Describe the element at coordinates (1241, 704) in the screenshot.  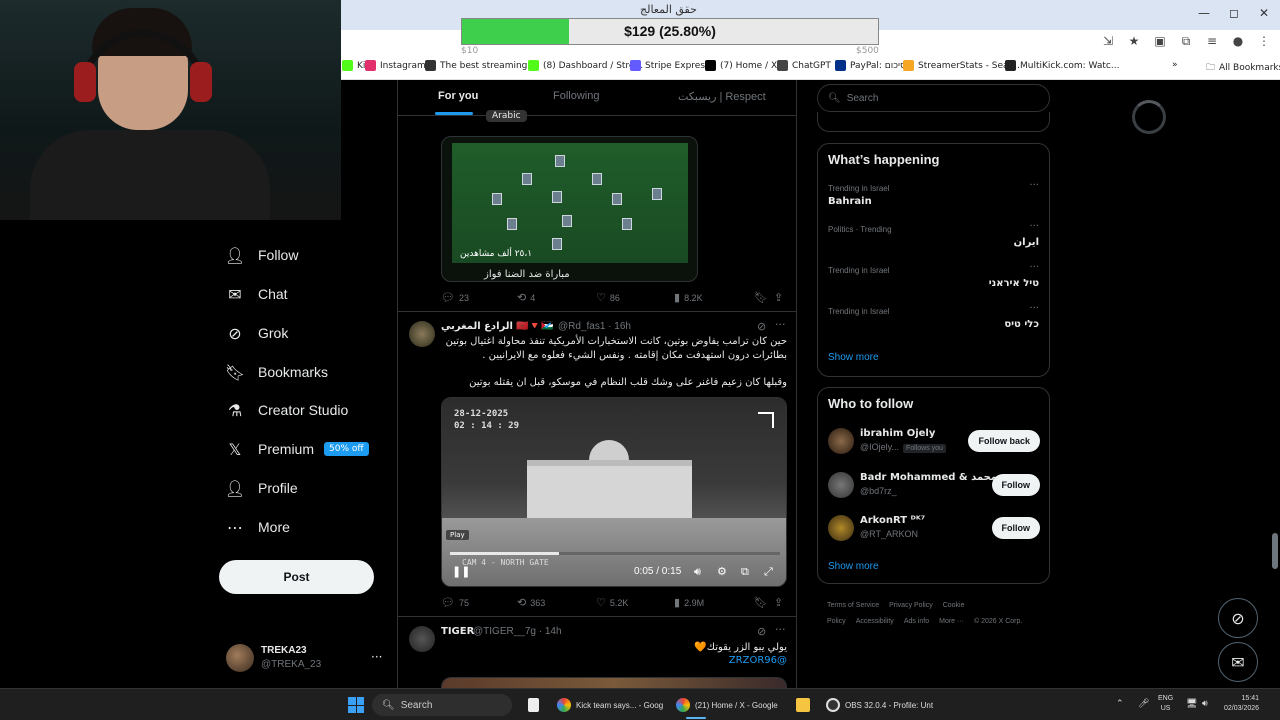
I see `taskbar-clock: 15:41 02/03/2026` at that location.